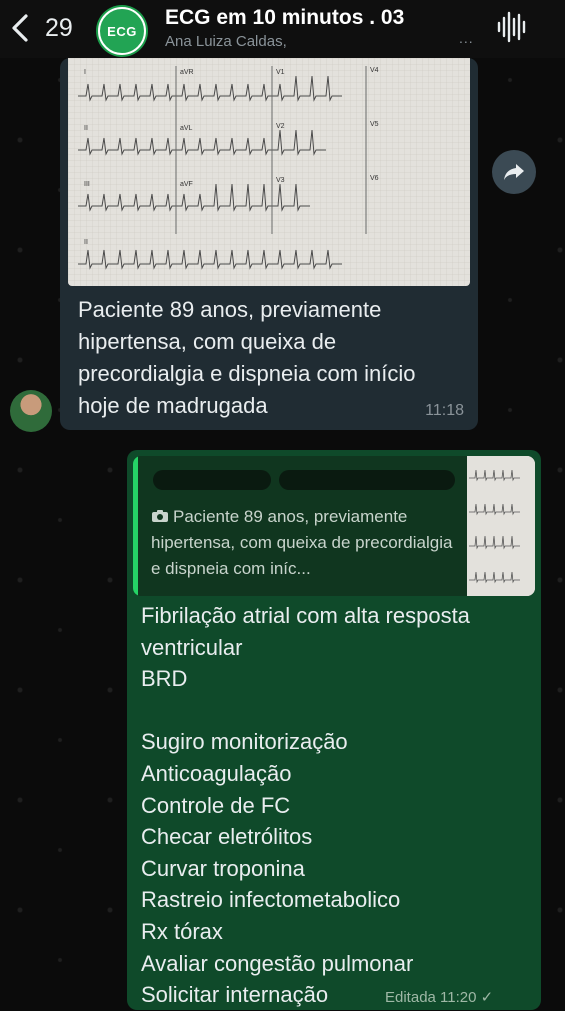  Describe the element at coordinates (374, 124) in the screenshot. I see `lead-label: V5` at that location.